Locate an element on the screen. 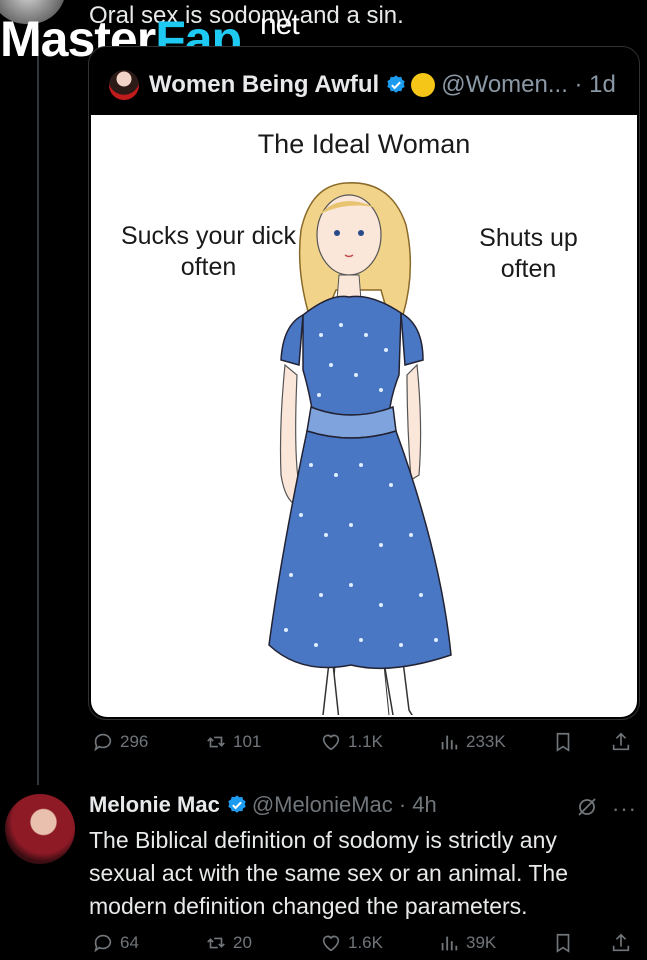  reply-like-button: 1.6K is located at coordinates (351, 943).